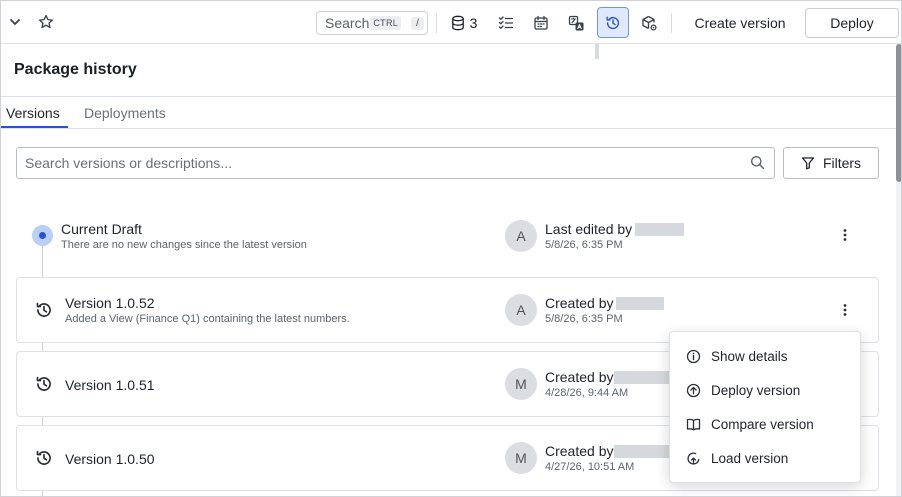 The width and height of the screenshot is (902, 497). Describe the element at coordinates (15, 22) in the screenshot. I see `chevron-down-icon` at that location.